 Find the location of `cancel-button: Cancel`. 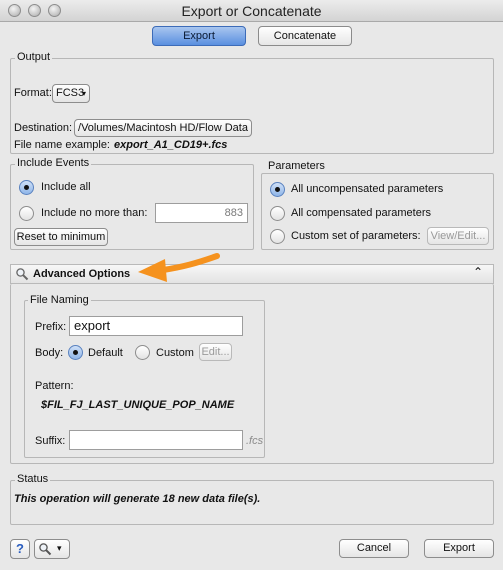

cancel-button: Cancel is located at coordinates (374, 548).